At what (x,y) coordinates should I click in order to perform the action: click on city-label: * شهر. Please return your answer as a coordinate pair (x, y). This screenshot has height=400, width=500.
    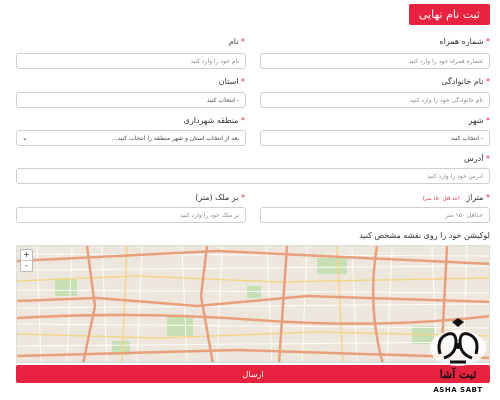
    Looking at the image, I should click on (479, 120).